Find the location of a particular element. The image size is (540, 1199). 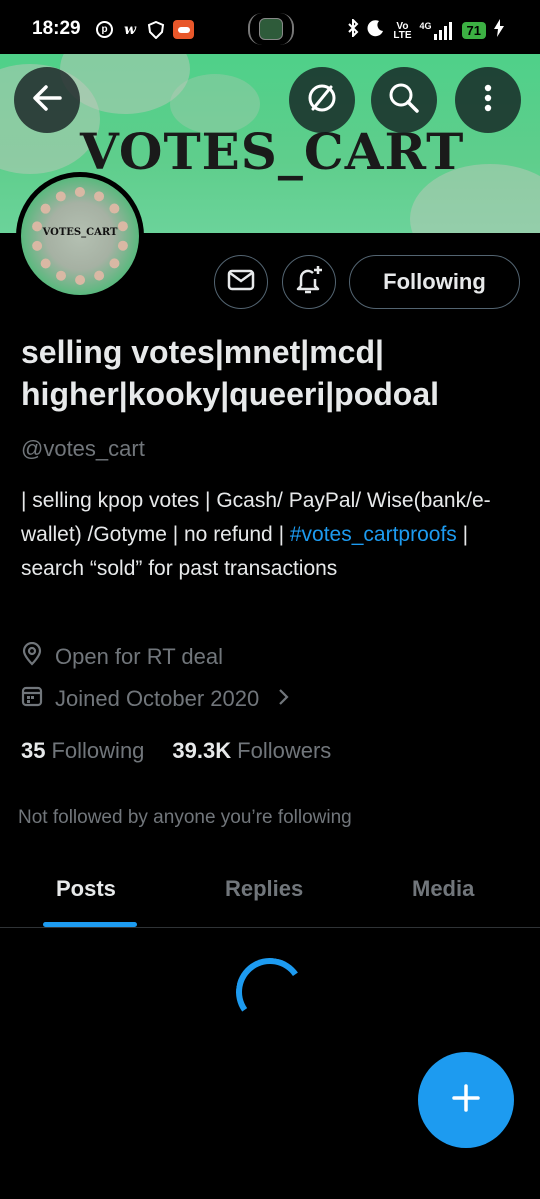

following-button: Following is located at coordinates (434, 282).